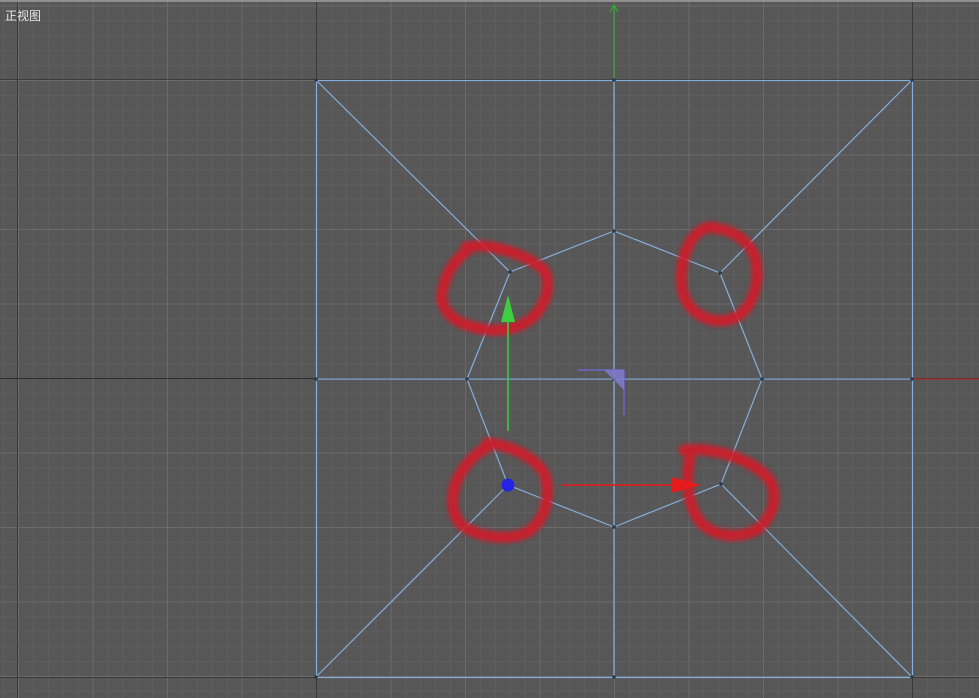 The height and width of the screenshot is (698, 979). What do you see at coordinates (614, 40) in the screenshot?
I see `y-axis-indicator` at bounding box center [614, 40].